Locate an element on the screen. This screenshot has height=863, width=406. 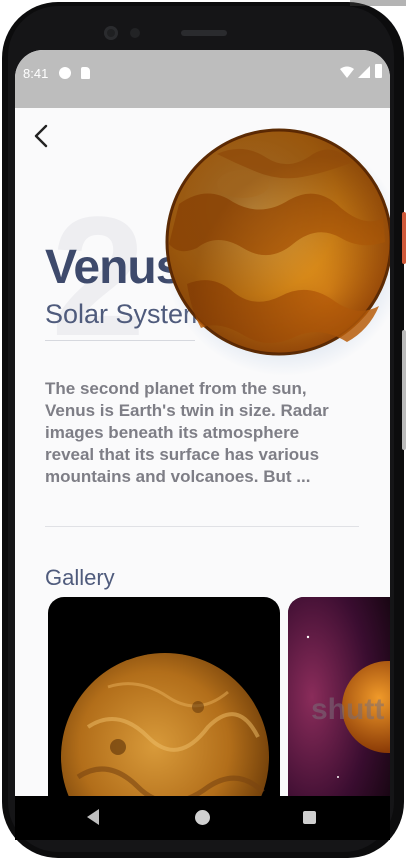
gallery-title: Gallery is located at coordinates (80, 577).